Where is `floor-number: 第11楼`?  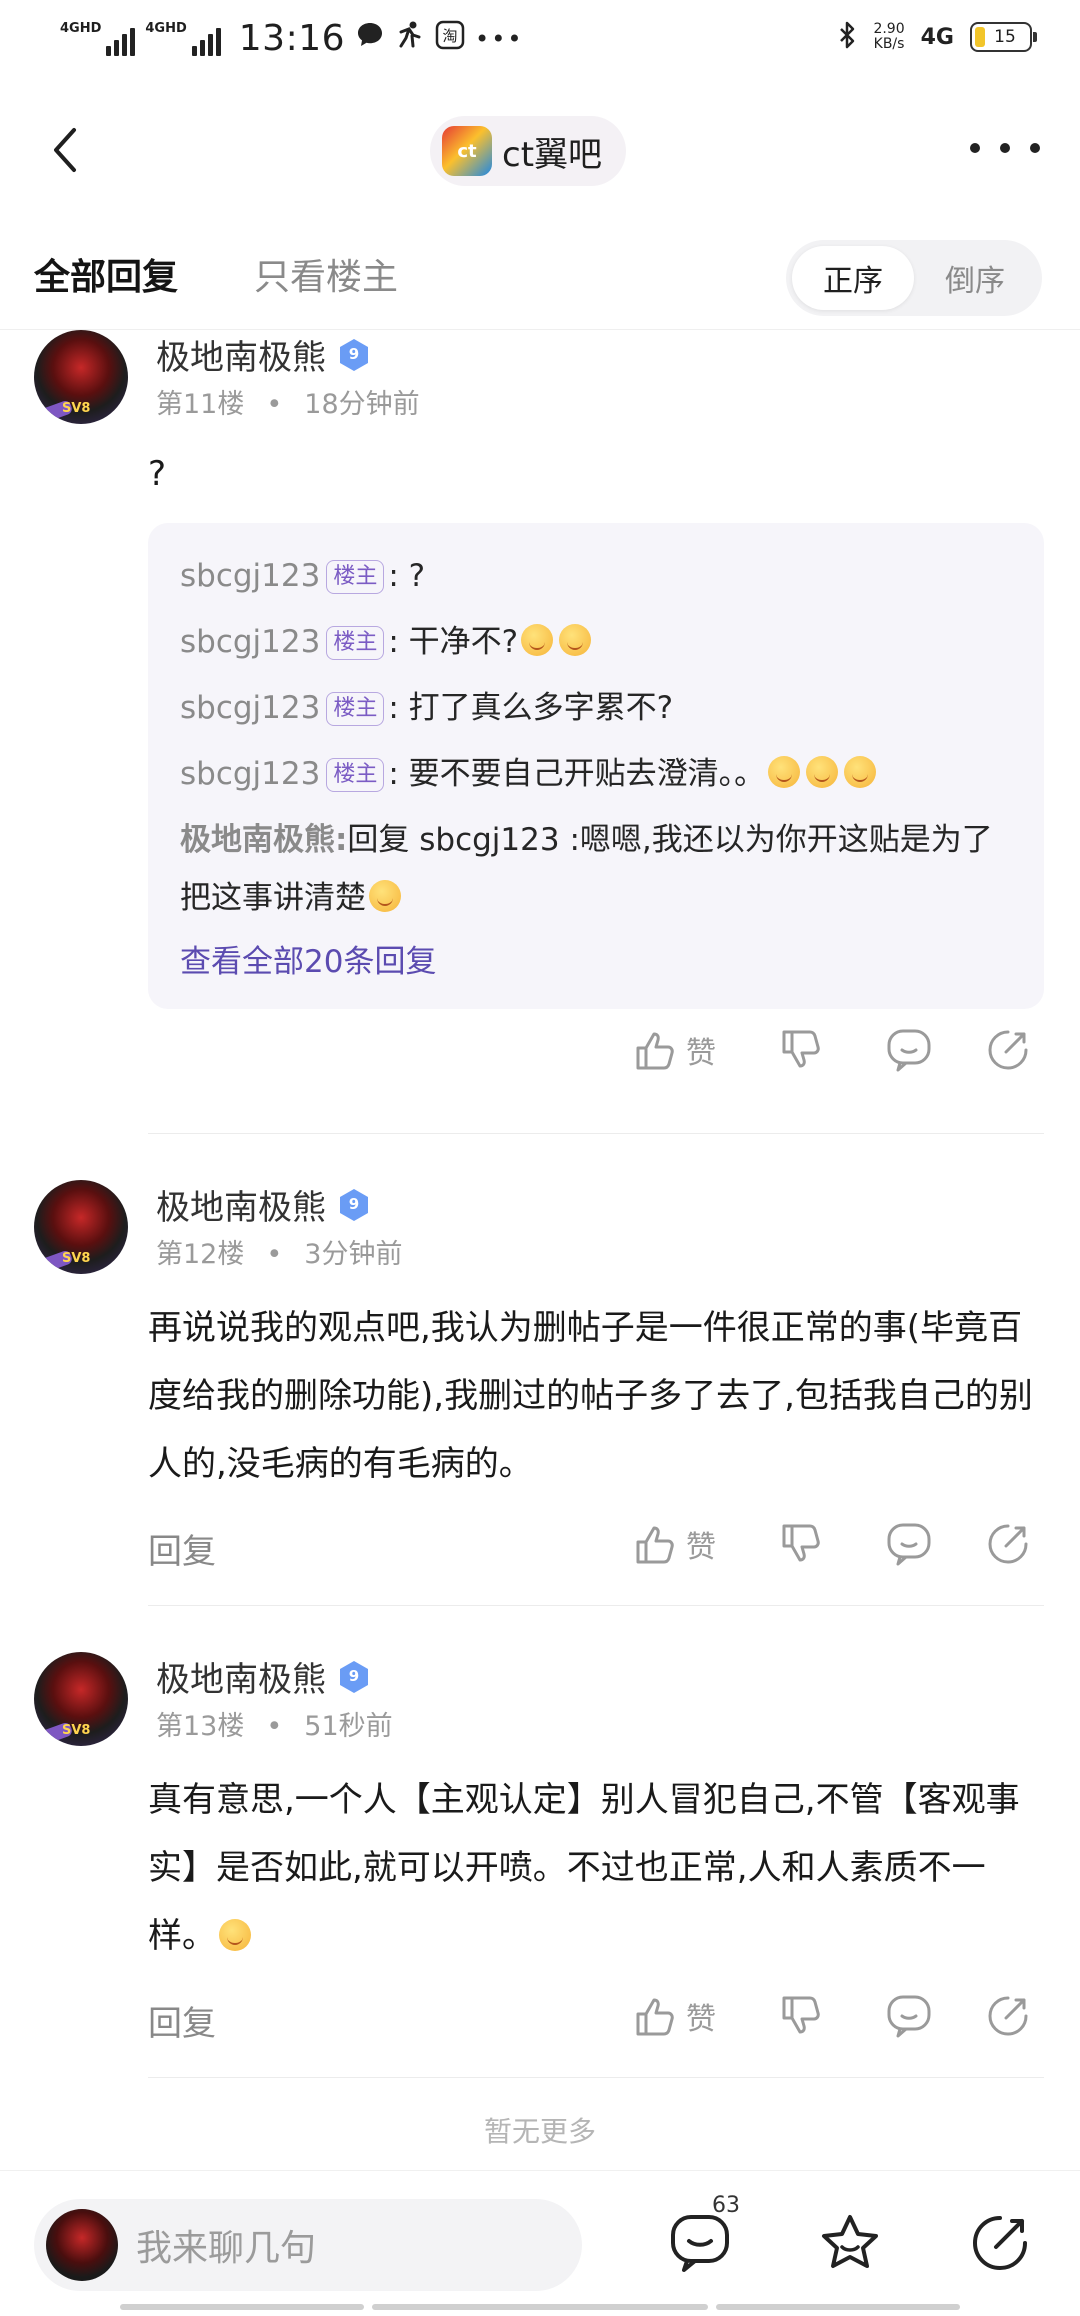 floor-number: 第11楼 is located at coordinates (200, 404).